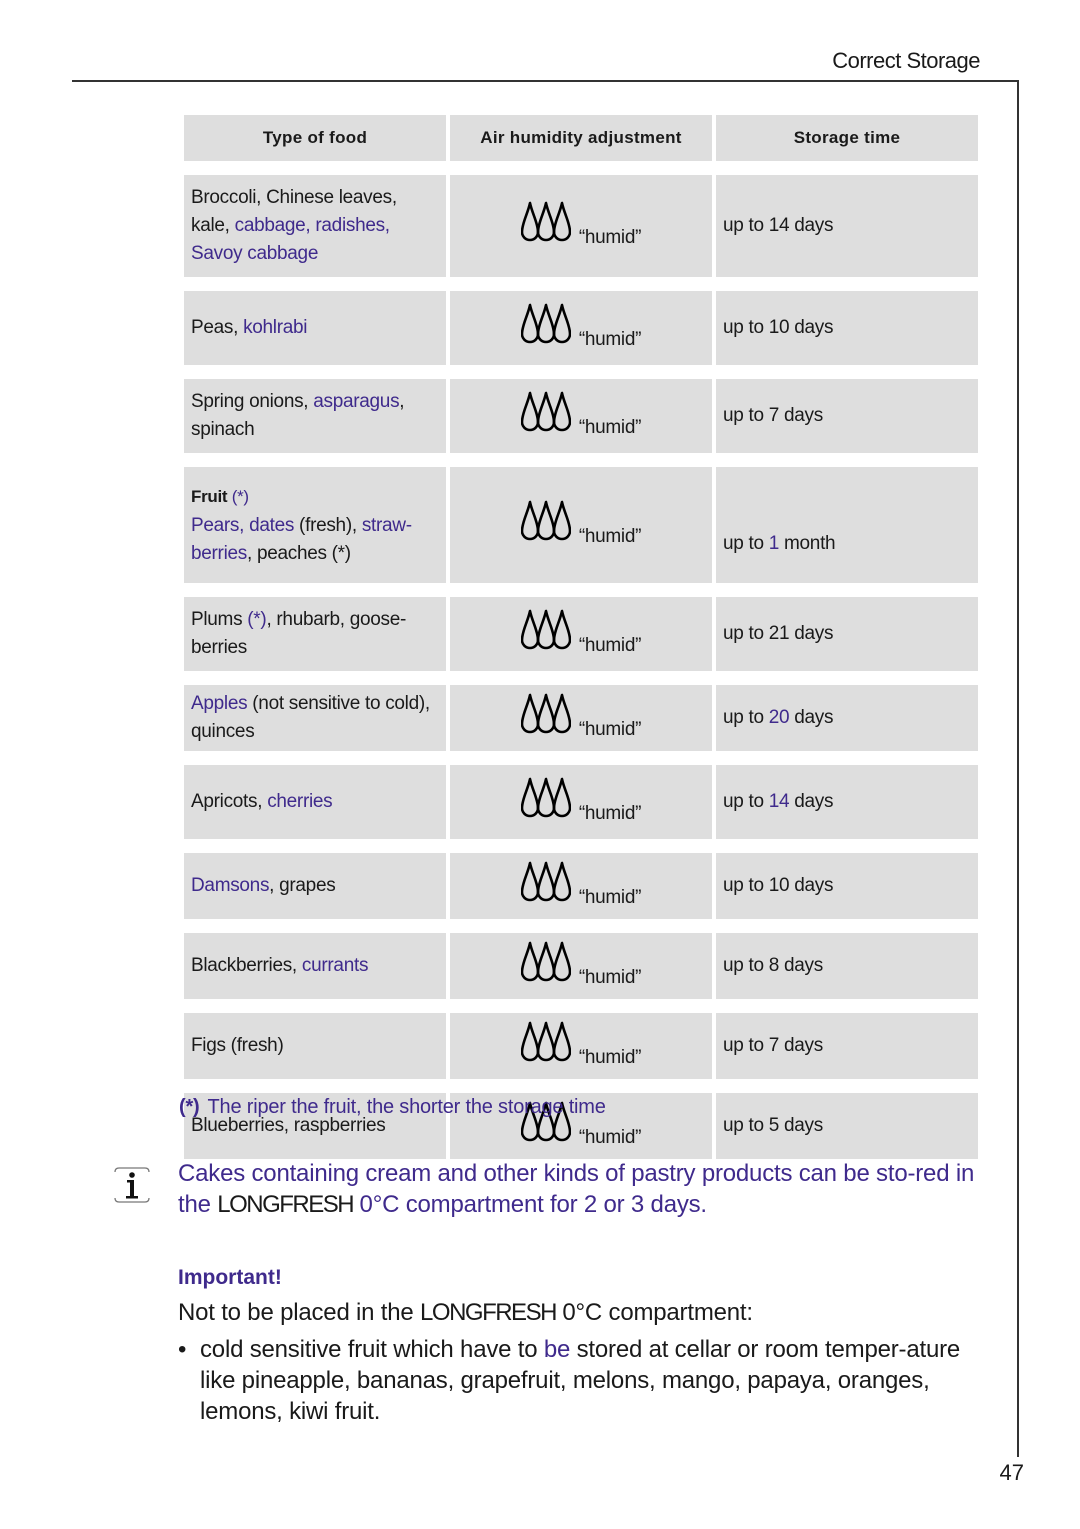 This screenshot has width=1080, height=1529. I want to click on food-text-segment: Damsons, so click(230, 885).